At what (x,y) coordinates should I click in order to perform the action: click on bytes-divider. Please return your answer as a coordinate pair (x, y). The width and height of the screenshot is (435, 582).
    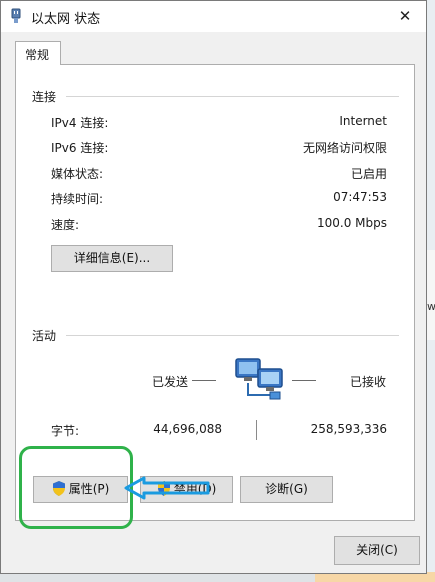
    Looking at the image, I should click on (256, 430).